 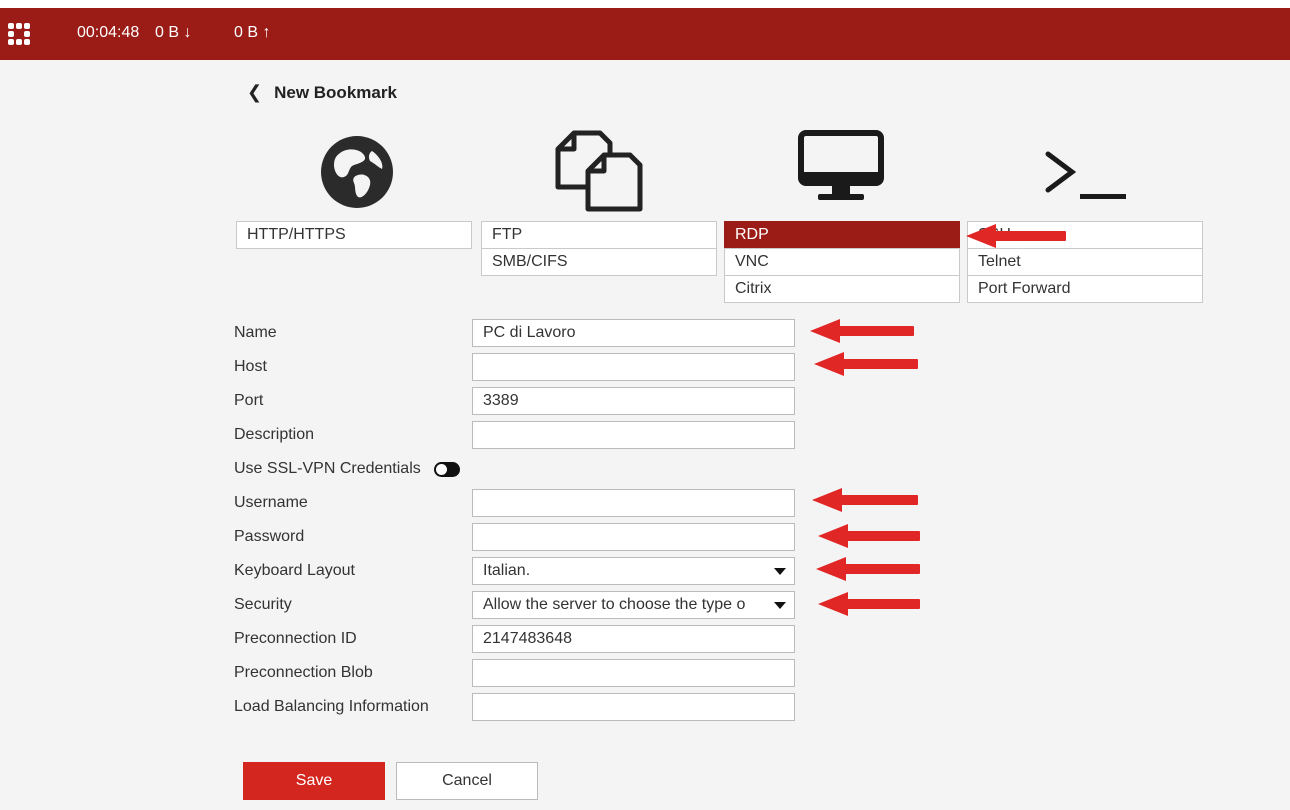 What do you see at coordinates (357, 172) in the screenshot?
I see `globe-icon` at bounding box center [357, 172].